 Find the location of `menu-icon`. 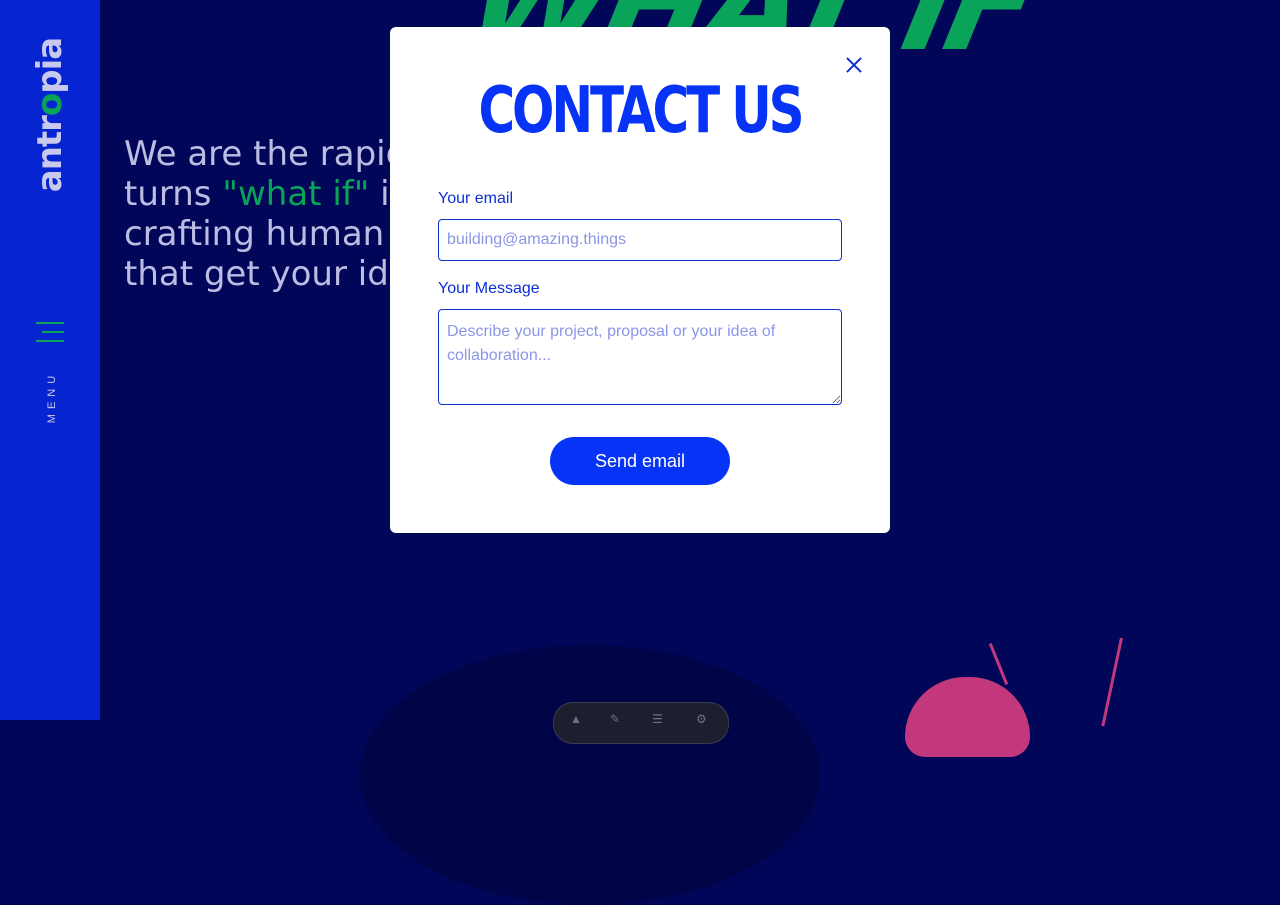

menu-icon is located at coordinates (51, 333).